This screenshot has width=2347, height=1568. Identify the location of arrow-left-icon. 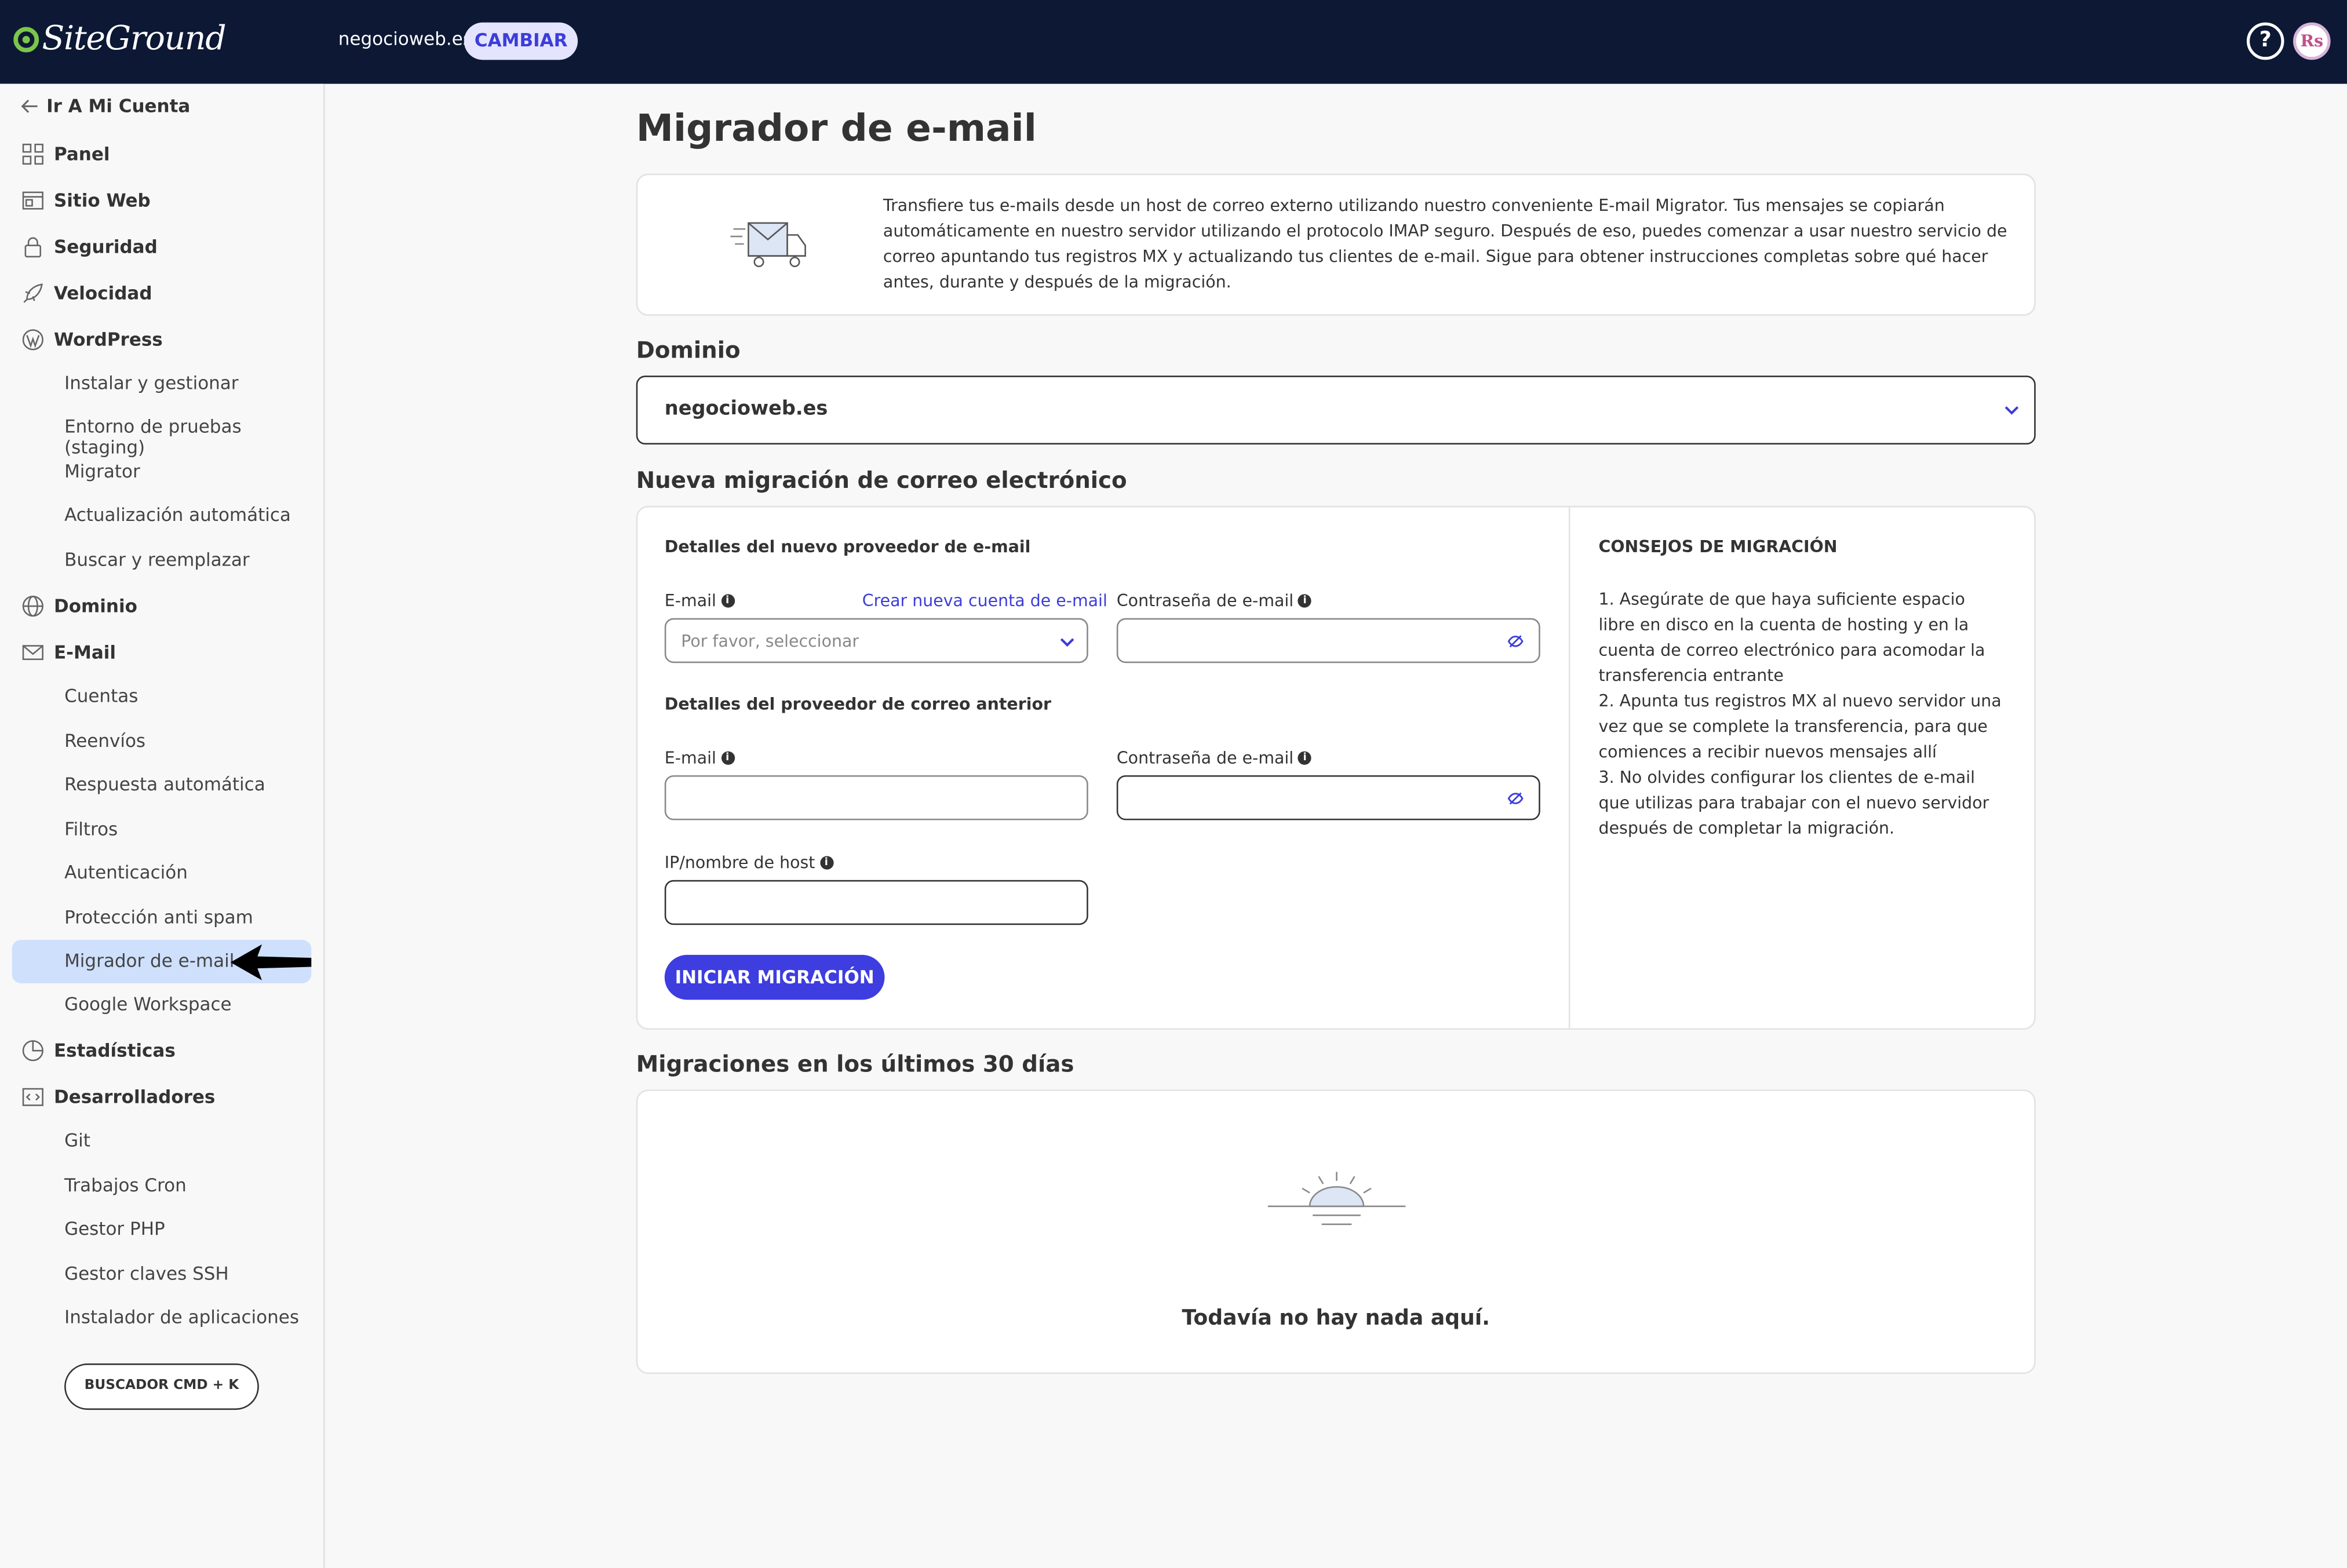
(29, 106).